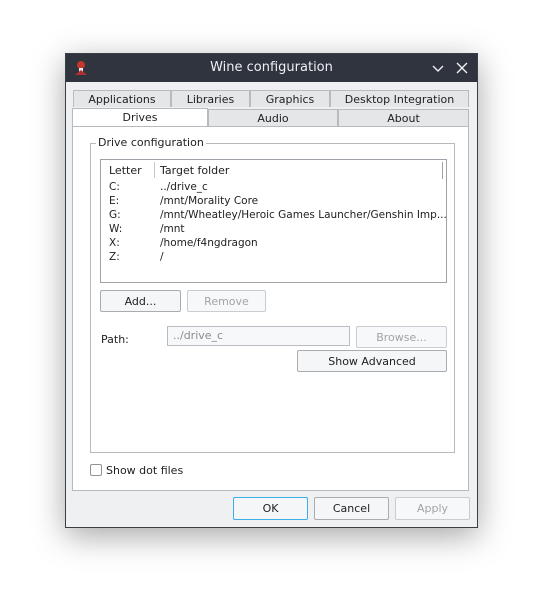 The image size is (542, 605). I want to click on column-separator, so click(154, 170).